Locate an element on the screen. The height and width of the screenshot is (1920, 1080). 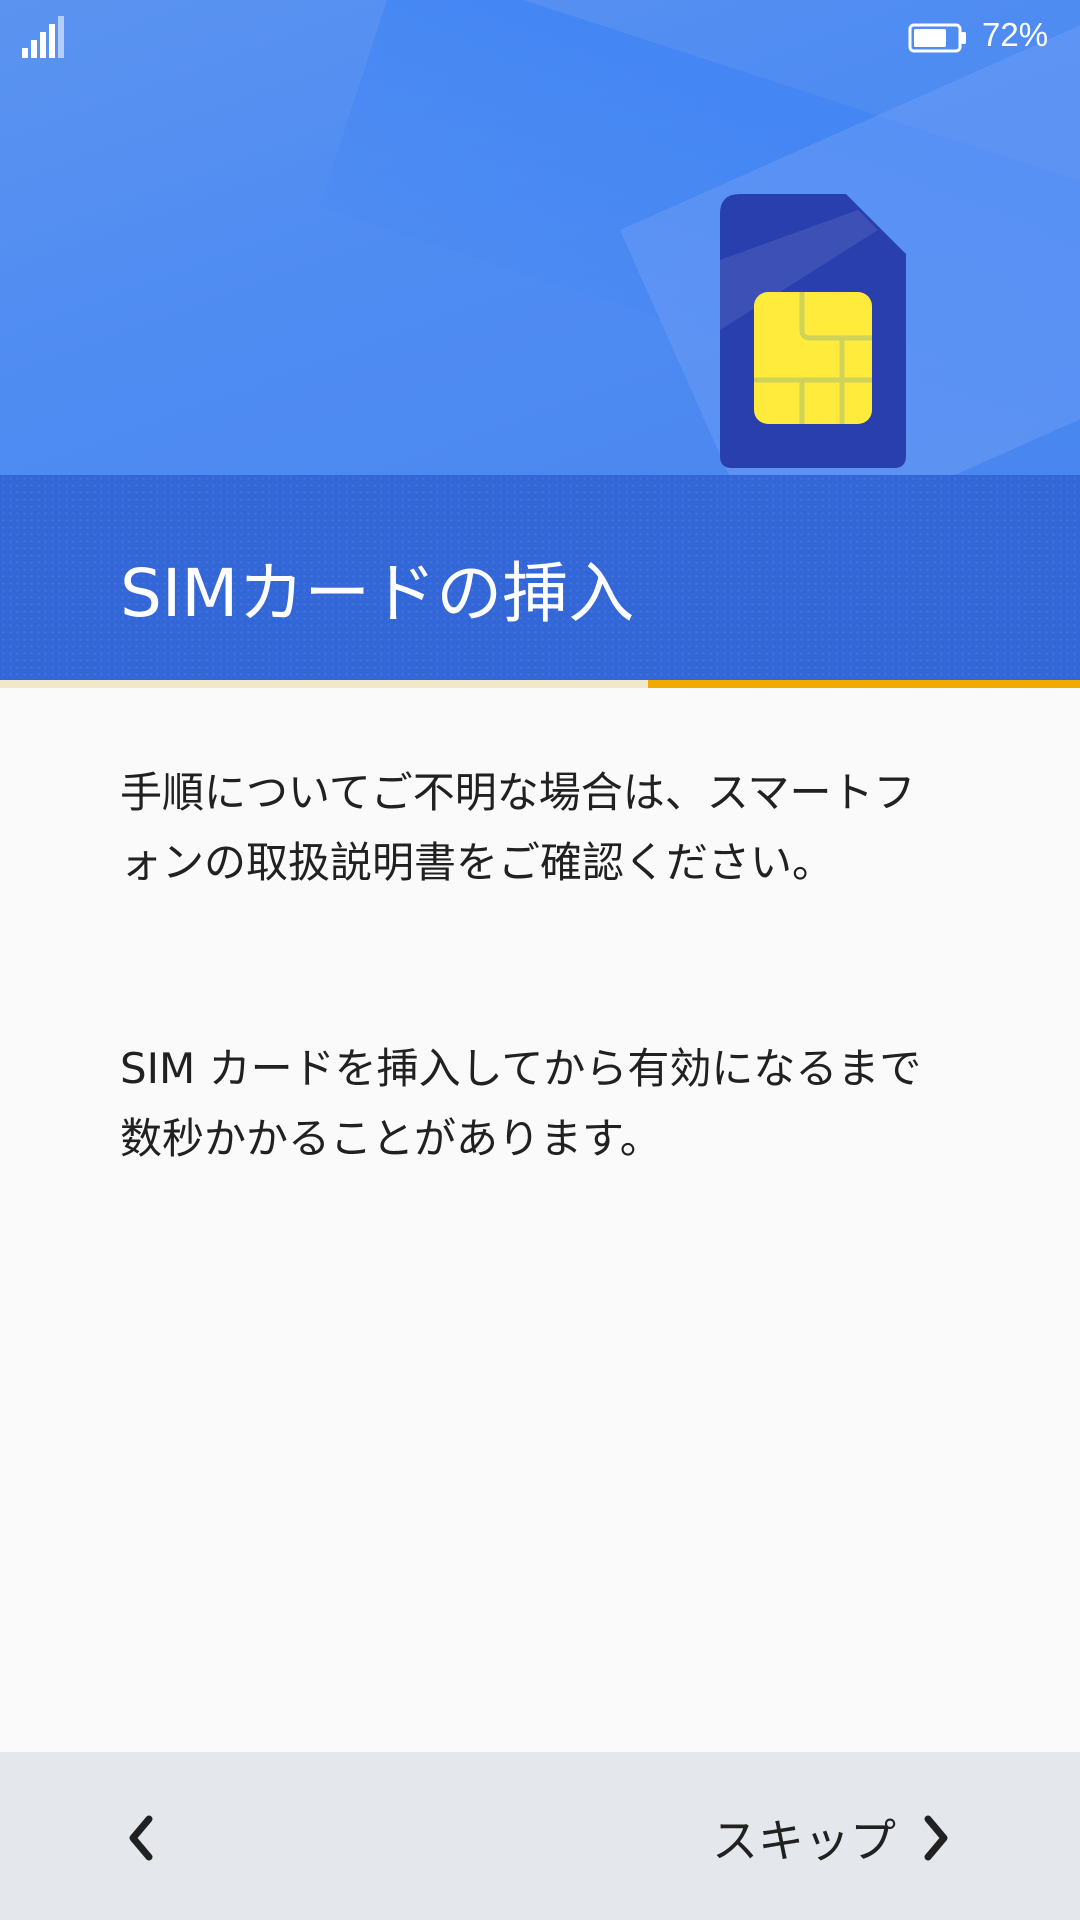
status-bar: 72% is located at coordinates (540, 37).